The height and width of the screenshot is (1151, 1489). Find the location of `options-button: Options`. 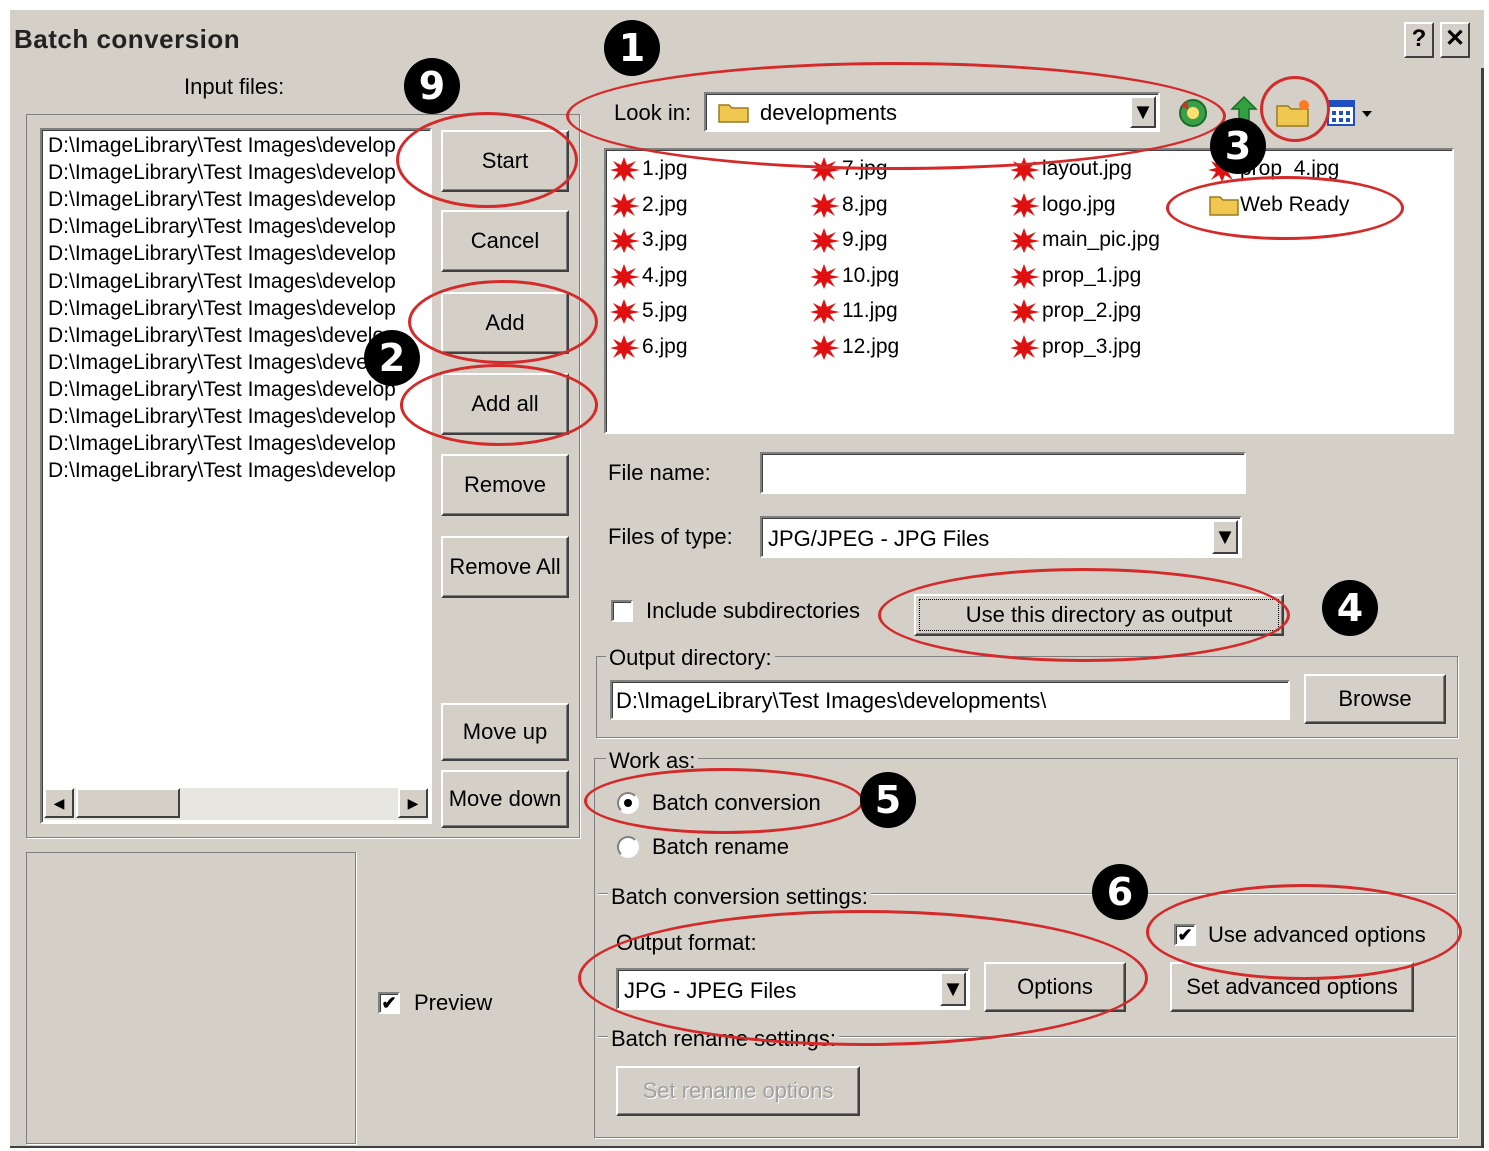

options-button: Options is located at coordinates (1055, 987).